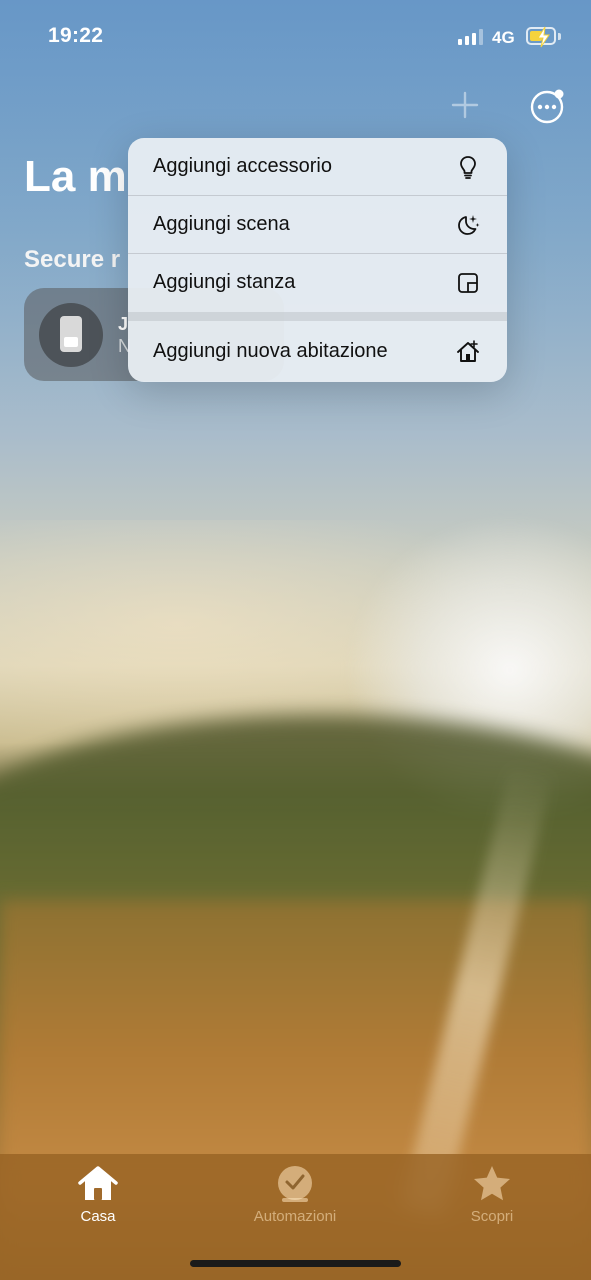  Describe the element at coordinates (492, 1183) in the screenshot. I see `star-icon` at that location.